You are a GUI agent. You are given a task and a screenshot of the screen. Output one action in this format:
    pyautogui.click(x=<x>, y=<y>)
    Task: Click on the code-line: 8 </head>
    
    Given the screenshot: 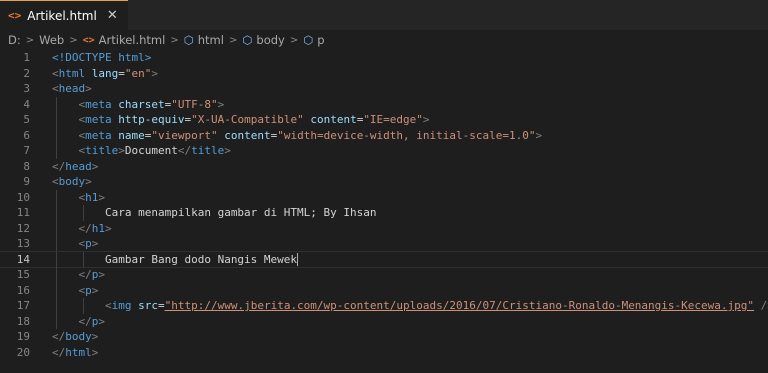 What is the action you would take?
    pyautogui.click(x=384, y=167)
    